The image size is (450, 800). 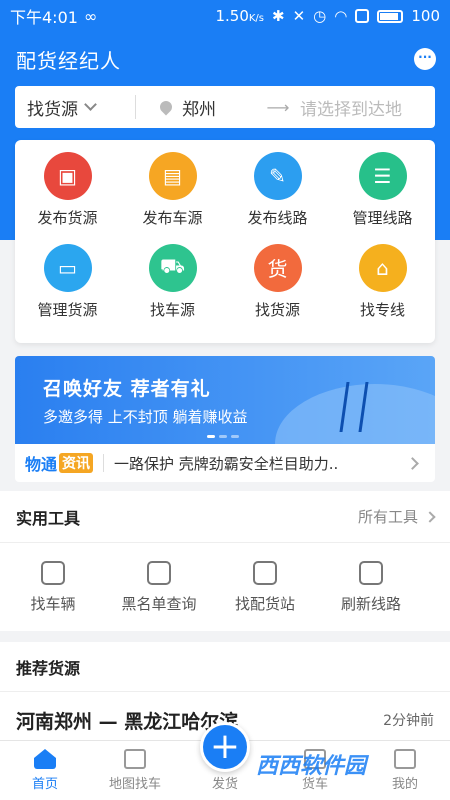 What do you see at coordinates (277, 218) in the screenshot?
I see `grid-item-label: 发布线路` at bounding box center [277, 218].